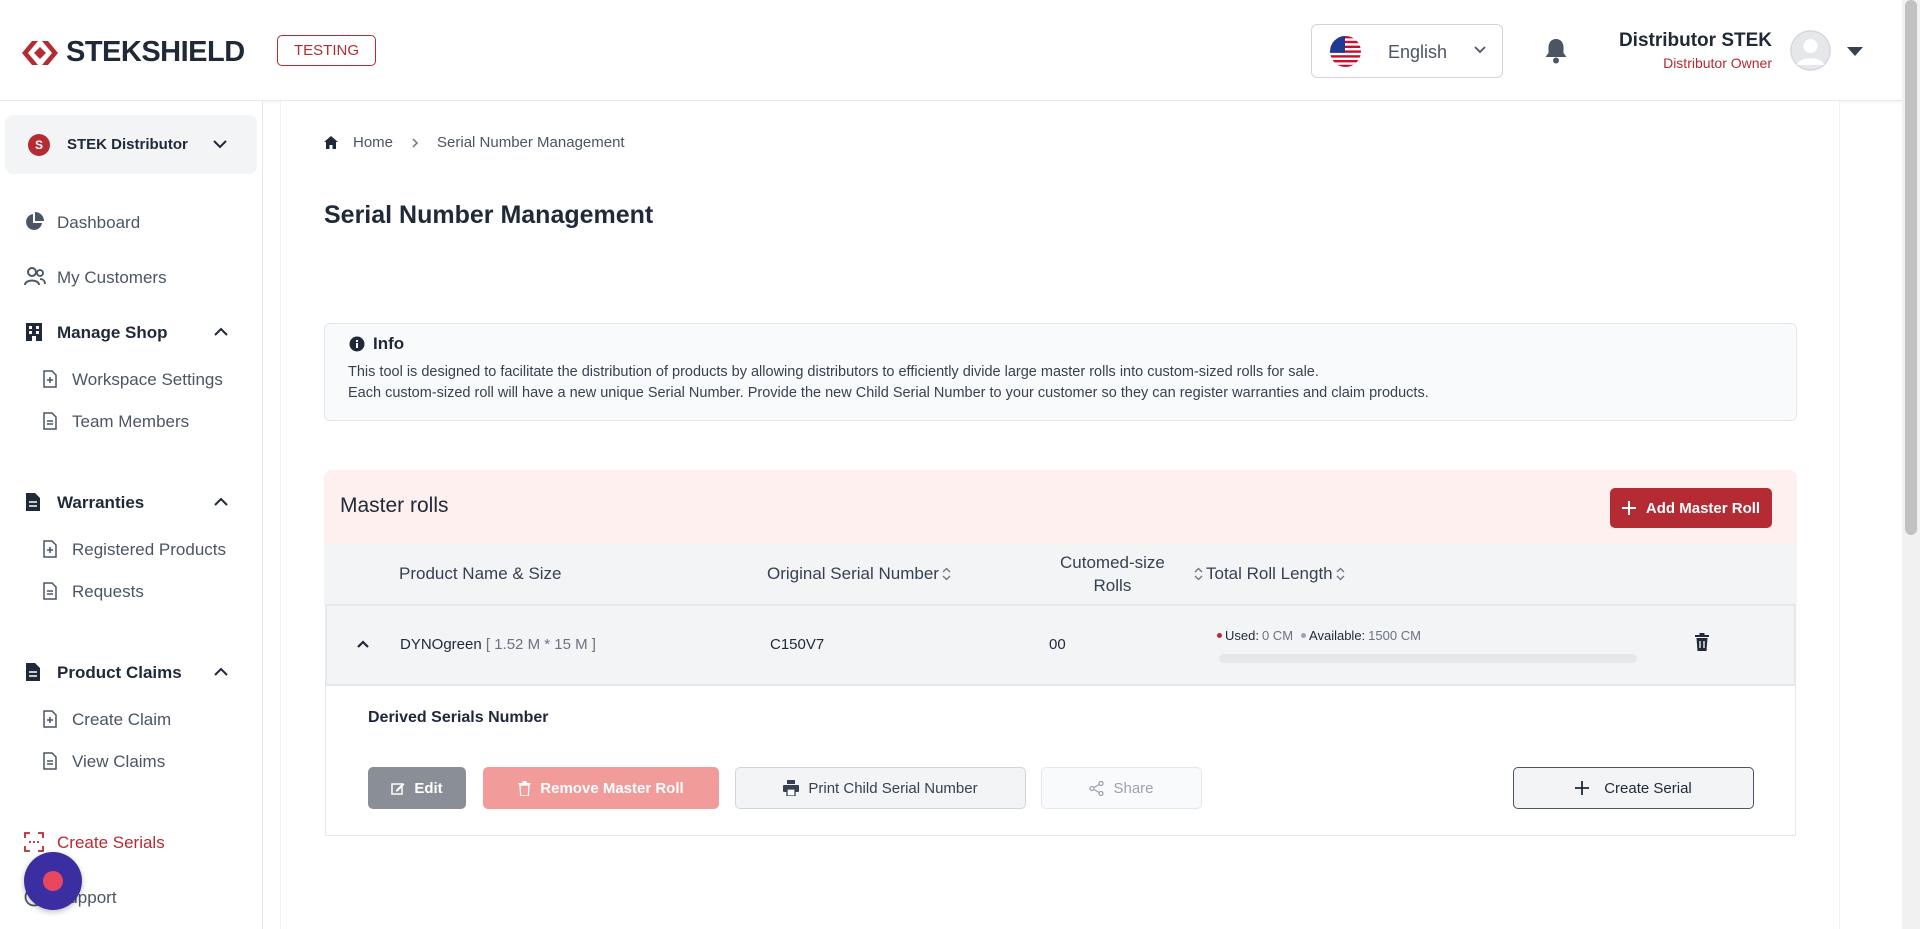  Describe the element at coordinates (524, 788) in the screenshot. I see `trash-icon` at that location.